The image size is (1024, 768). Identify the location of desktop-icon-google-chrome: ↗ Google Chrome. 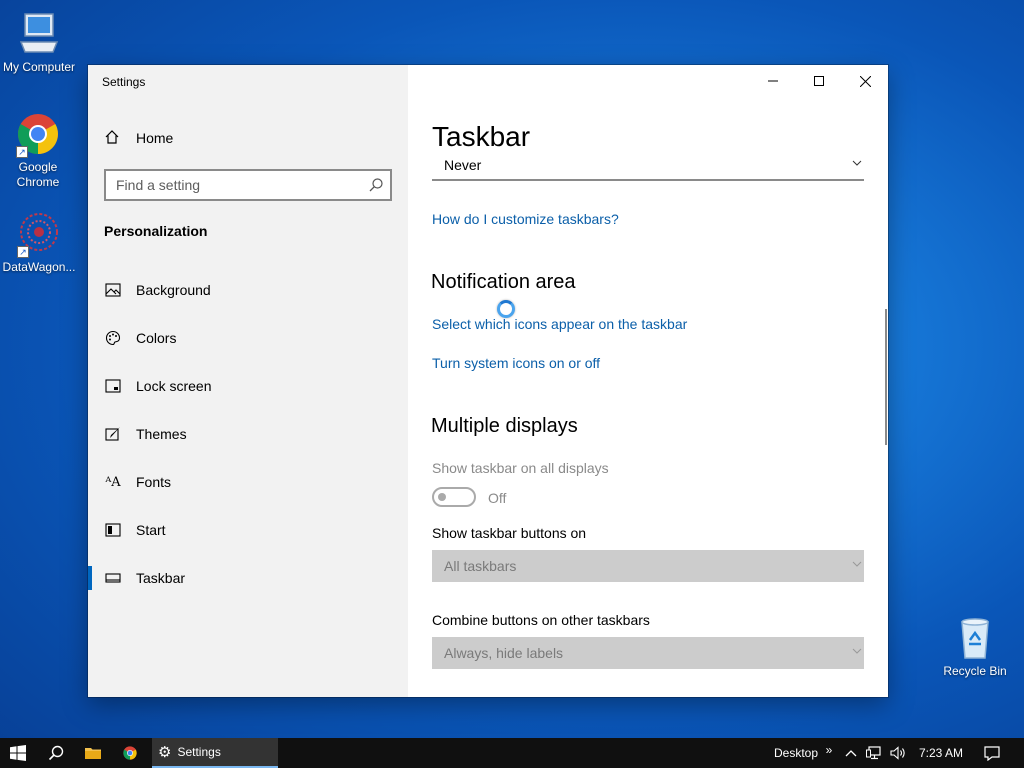
(38, 150).